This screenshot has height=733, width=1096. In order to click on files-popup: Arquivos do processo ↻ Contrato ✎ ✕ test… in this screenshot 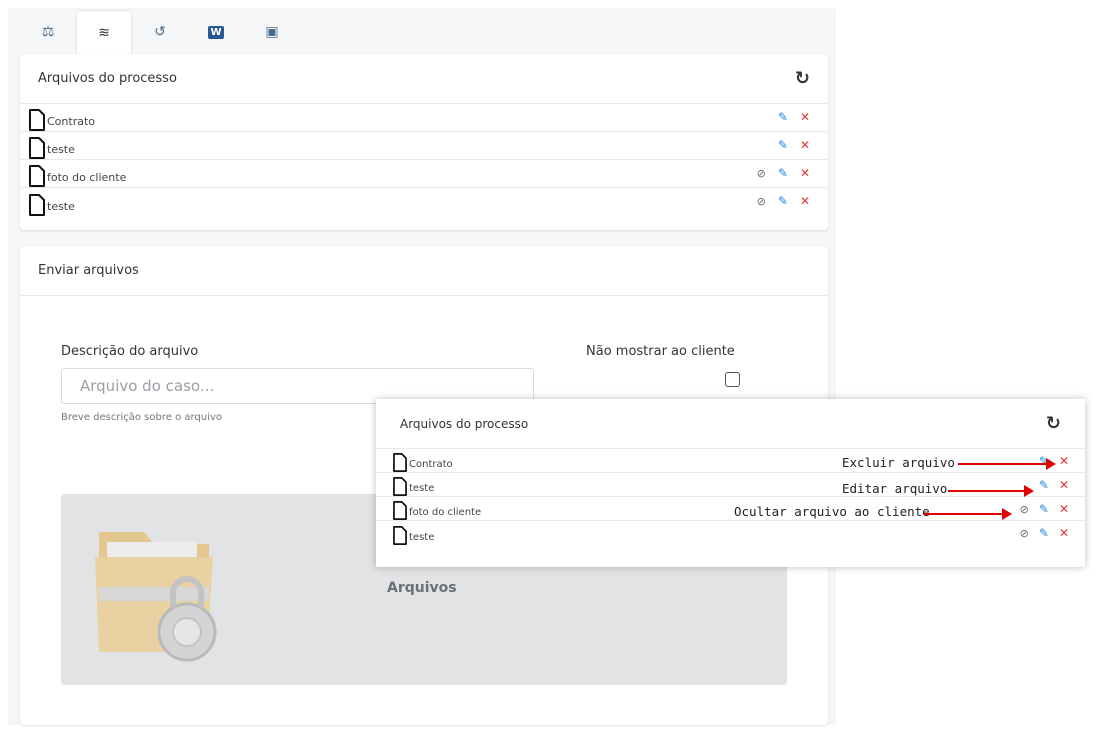, I will do `click(730, 483)`.